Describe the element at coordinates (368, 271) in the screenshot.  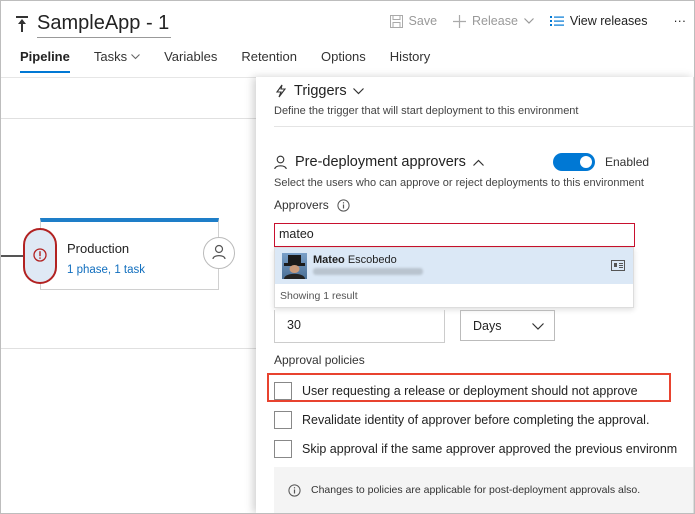
I see `approver-email-redacted` at that location.